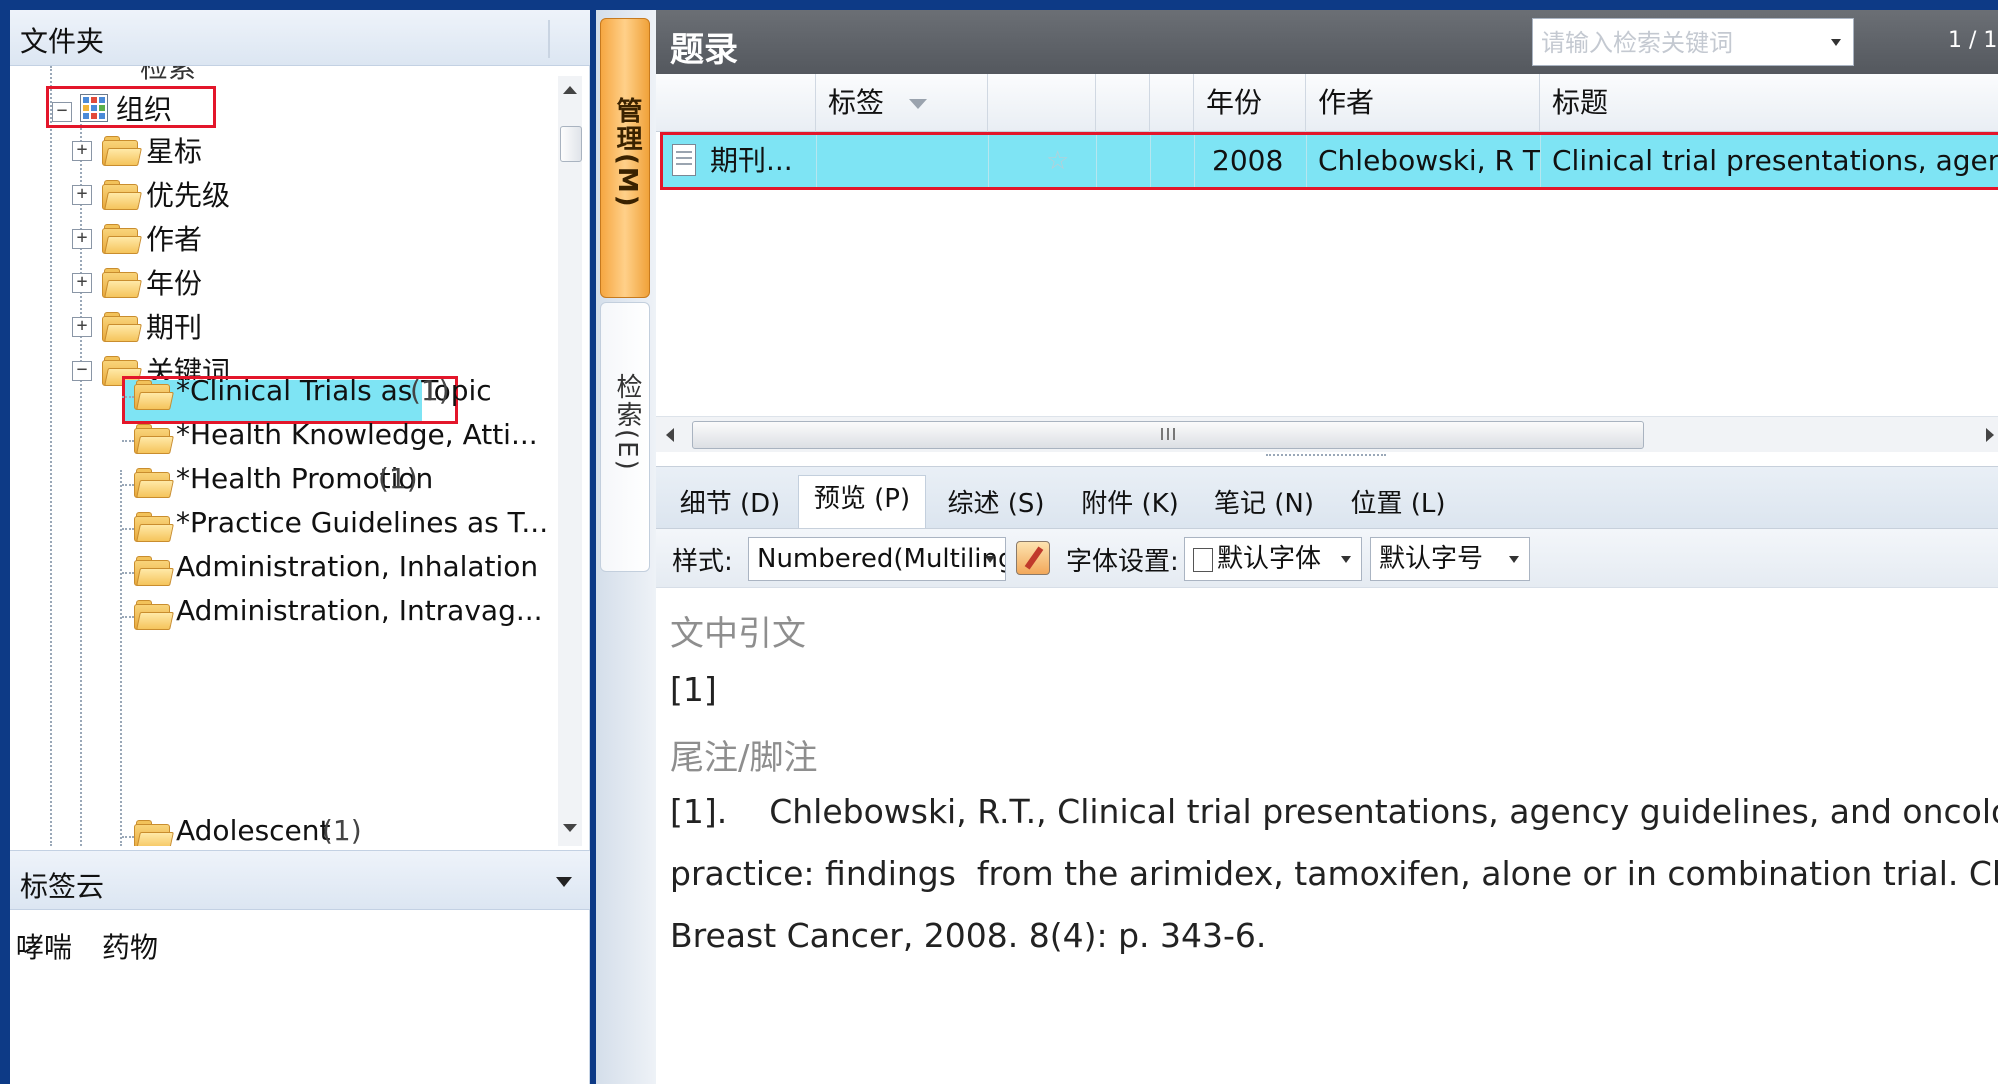  What do you see at coordinates (1123, 103) in the screenshot?
I see `col-read` at bounding box center [1123, 103].